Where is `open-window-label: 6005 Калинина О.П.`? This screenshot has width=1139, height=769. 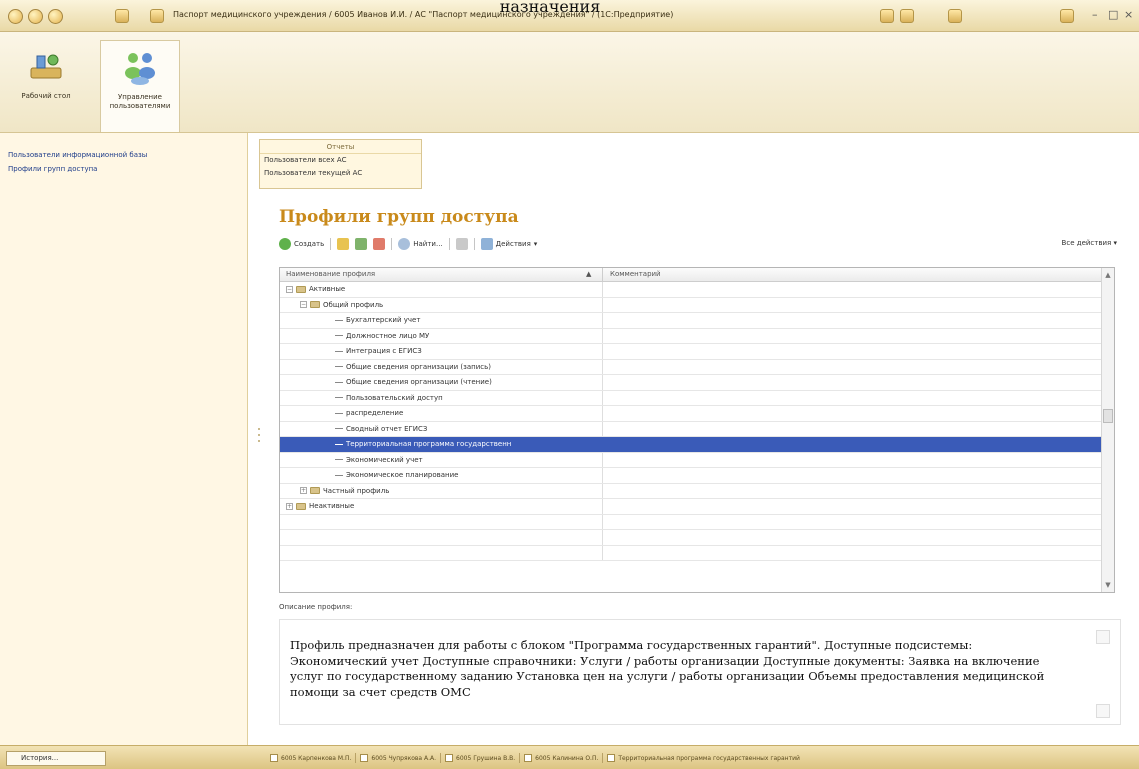 open-window-label: 6005 Калинина О.П. is located at coordinates (567, 758).